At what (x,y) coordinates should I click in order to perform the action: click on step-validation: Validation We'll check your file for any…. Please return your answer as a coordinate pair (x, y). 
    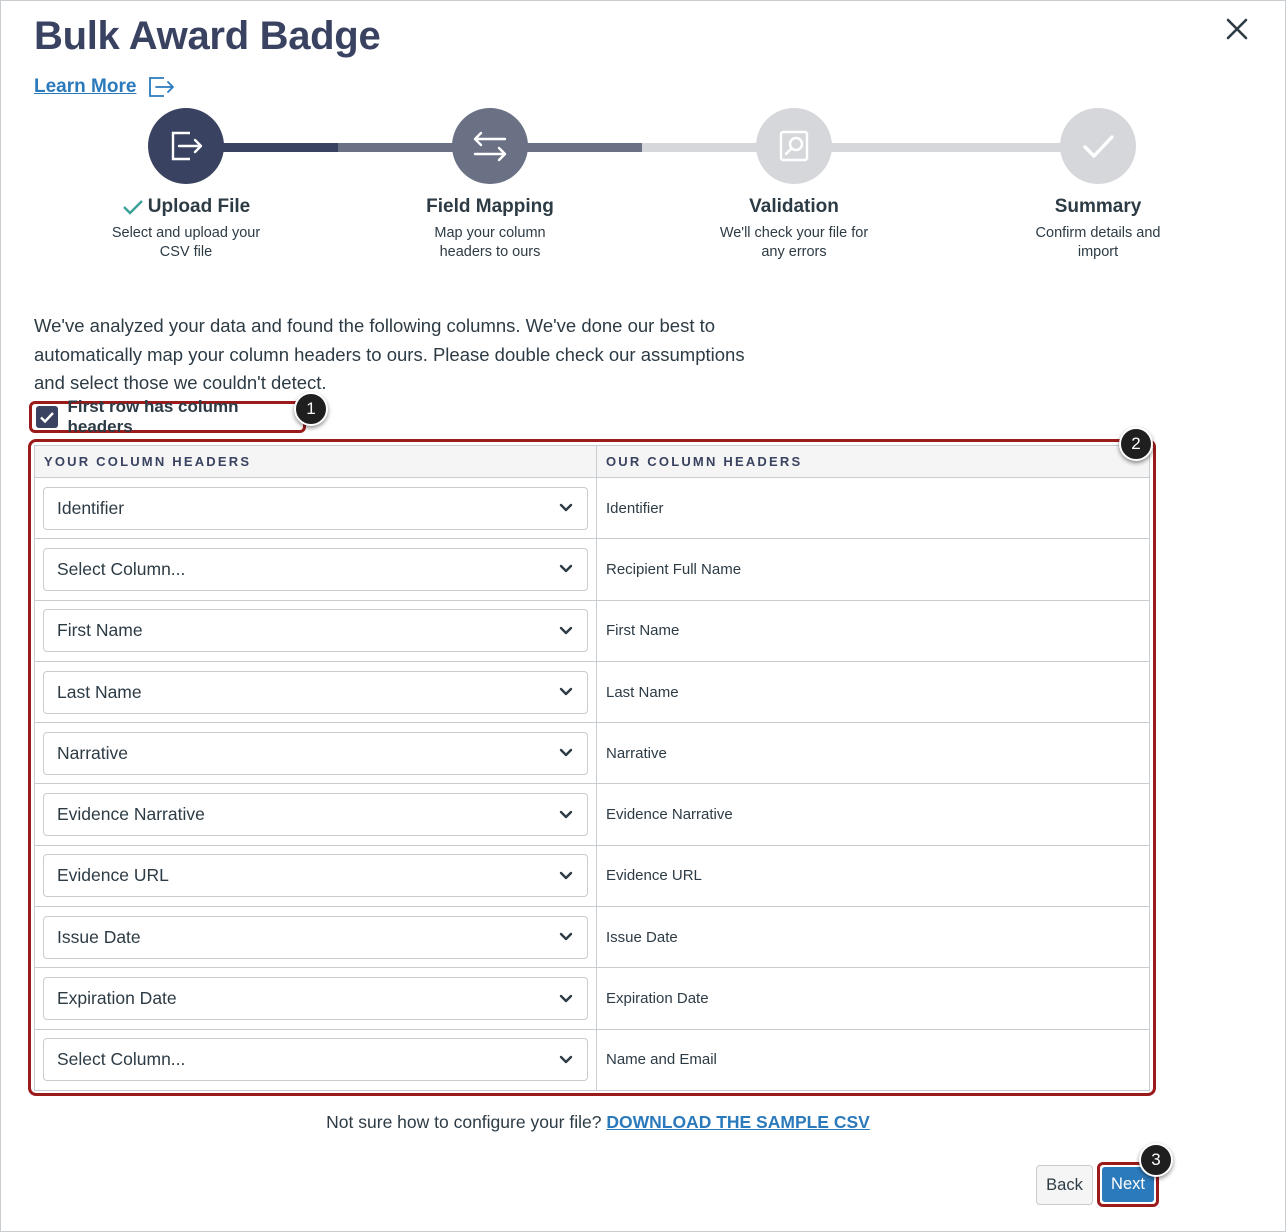
    Looking at the image, I should click on (794, 185).